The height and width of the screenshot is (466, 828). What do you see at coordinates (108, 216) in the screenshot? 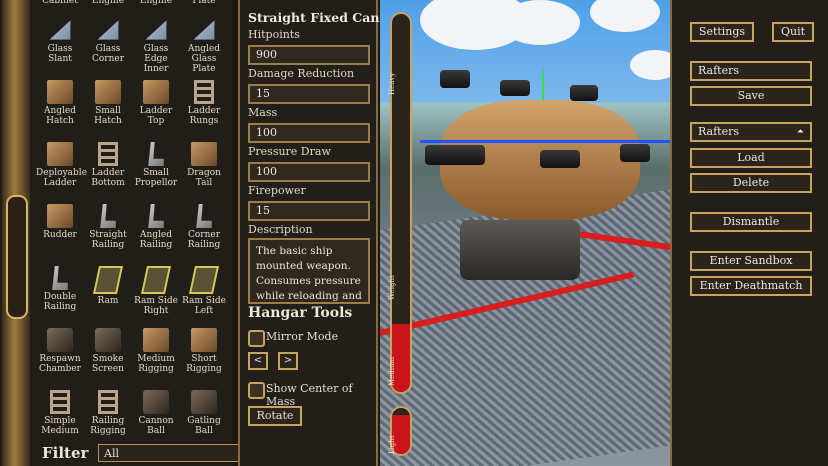
I see `straight-railing-icon` at bounding box center [108, 216].